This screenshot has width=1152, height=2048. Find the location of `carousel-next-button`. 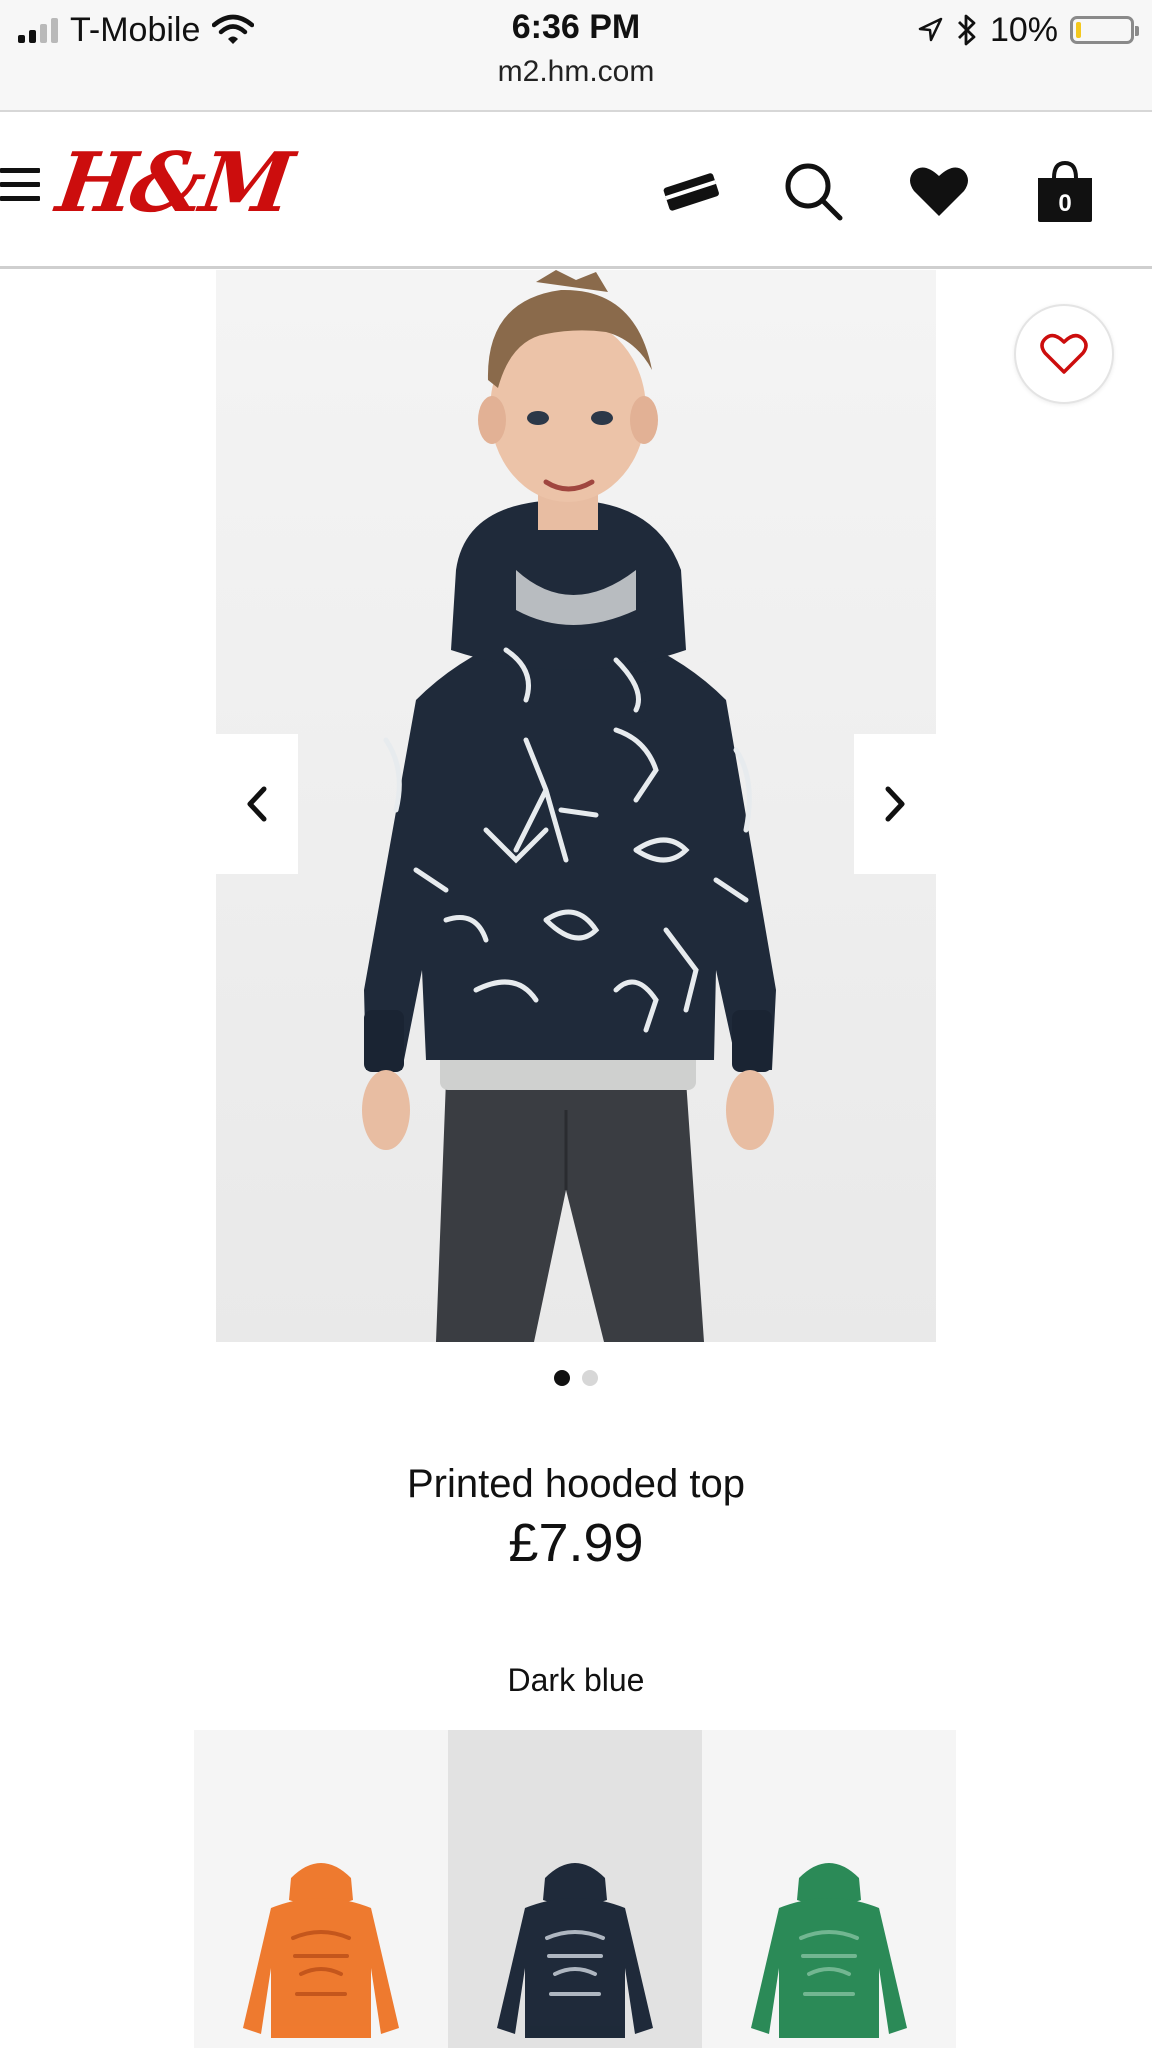

carousel-next-button is located at coordinates (895, 804).